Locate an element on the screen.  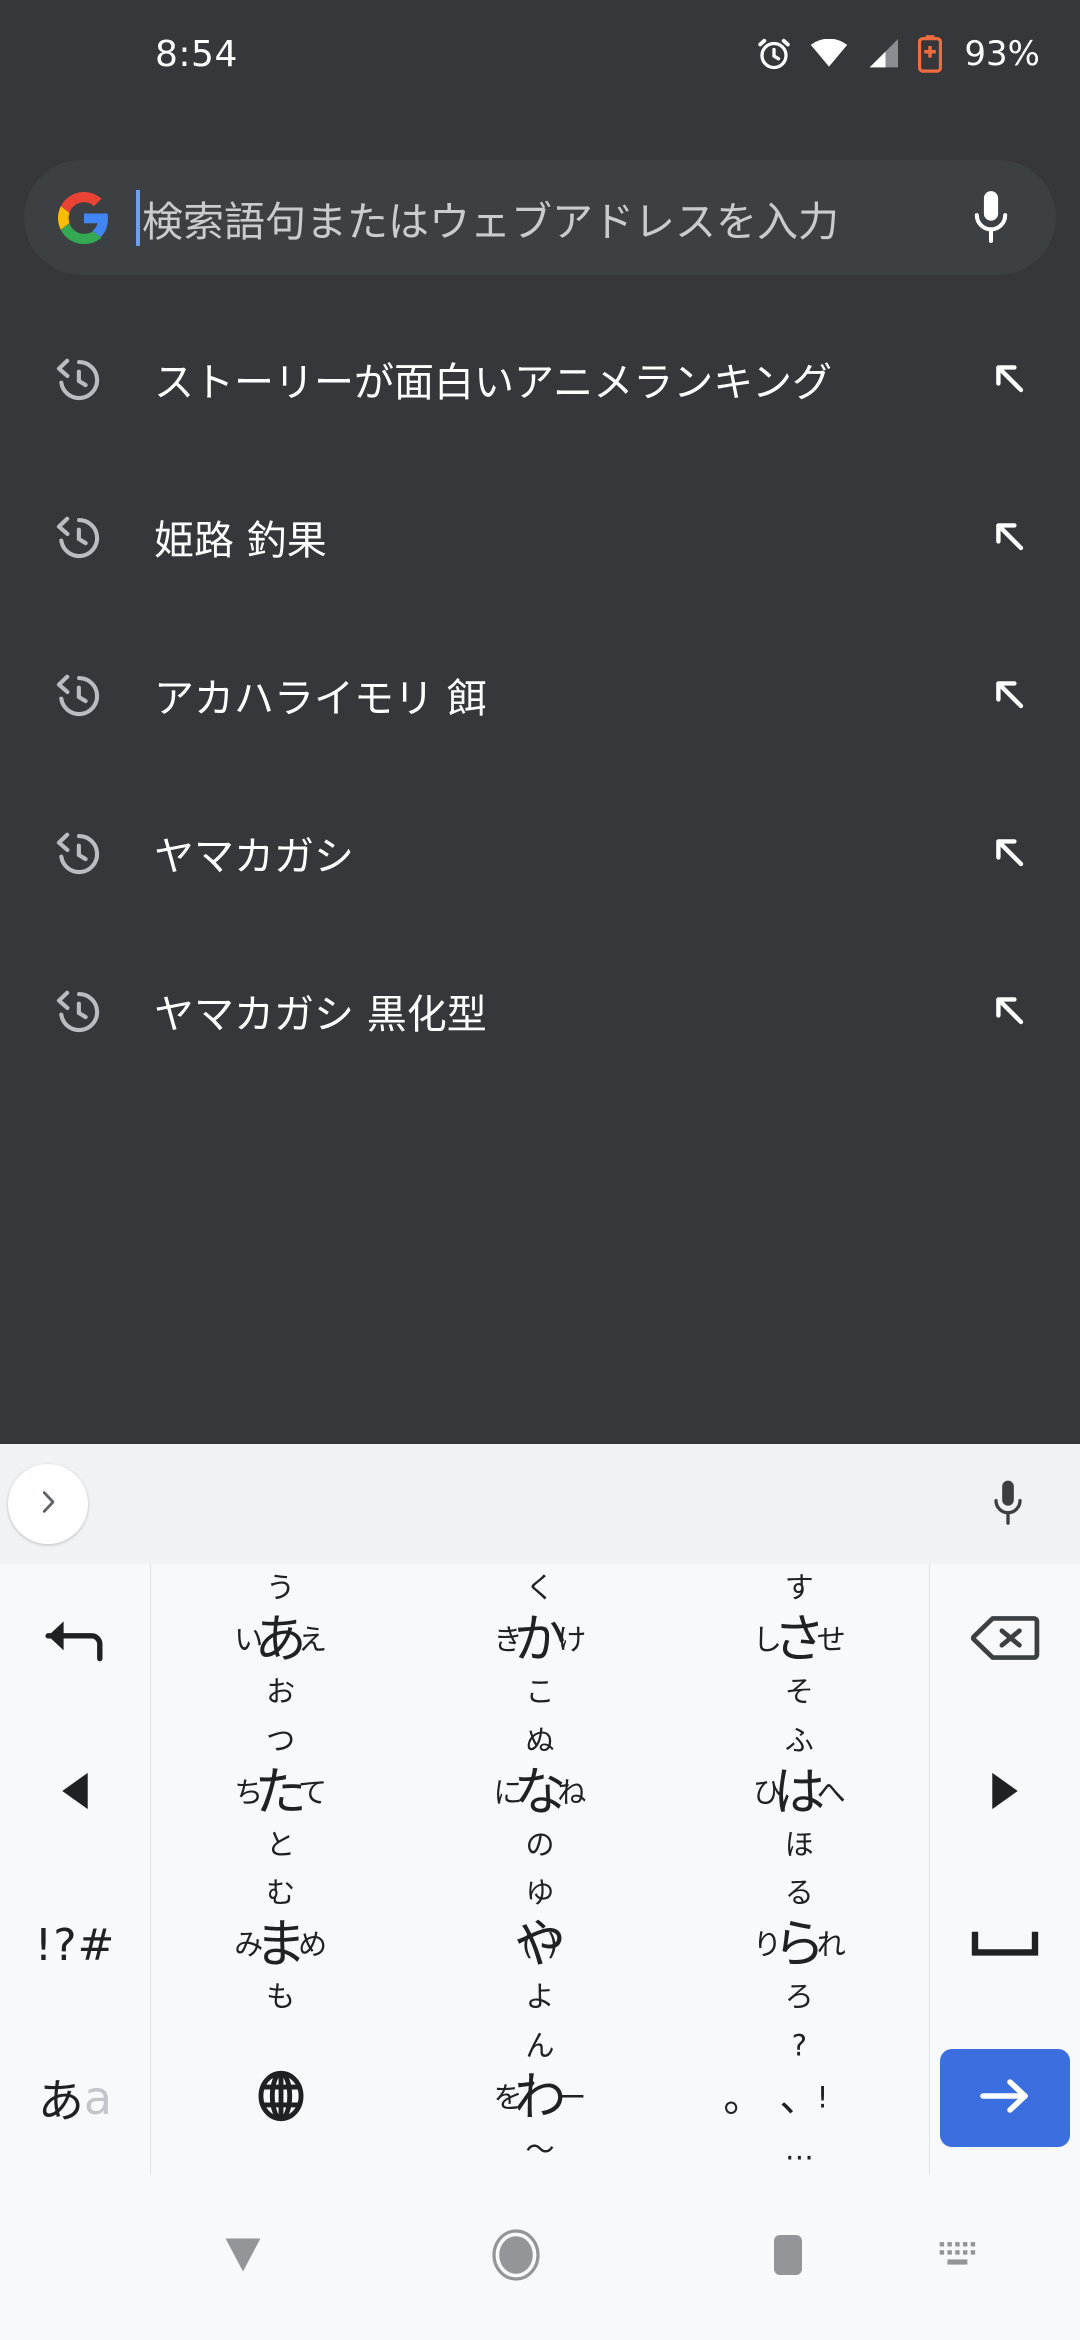
space-bar-icon is located at coordinates (1005, 1945).